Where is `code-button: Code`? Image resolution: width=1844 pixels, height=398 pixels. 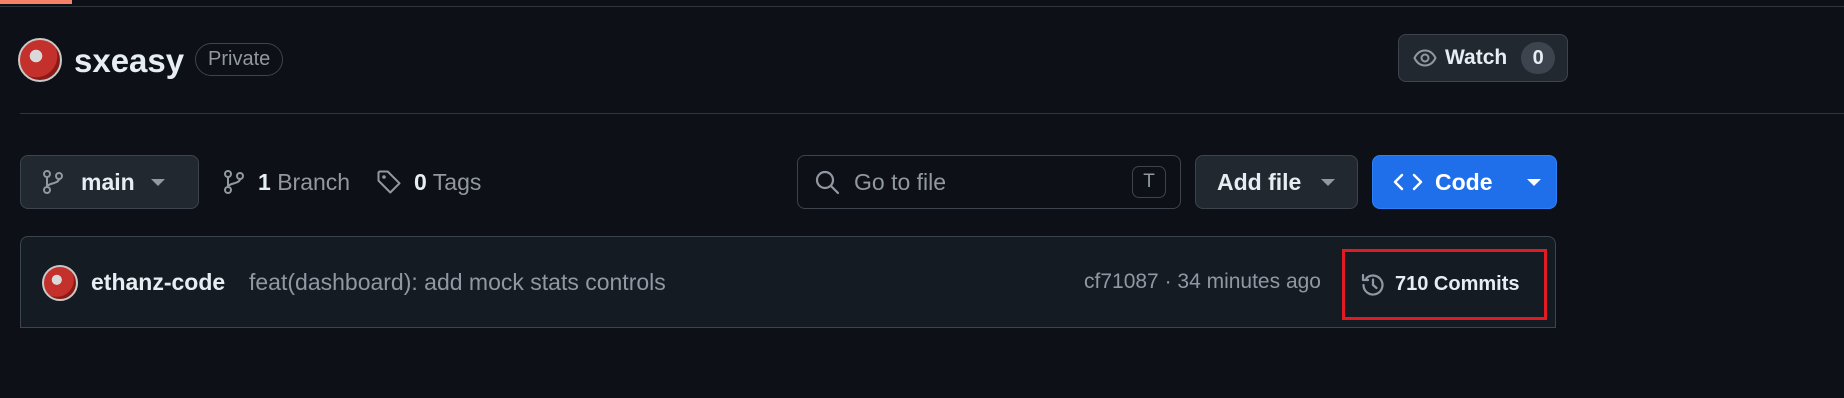
code-button: Code is located at coordinates (1464, 182).